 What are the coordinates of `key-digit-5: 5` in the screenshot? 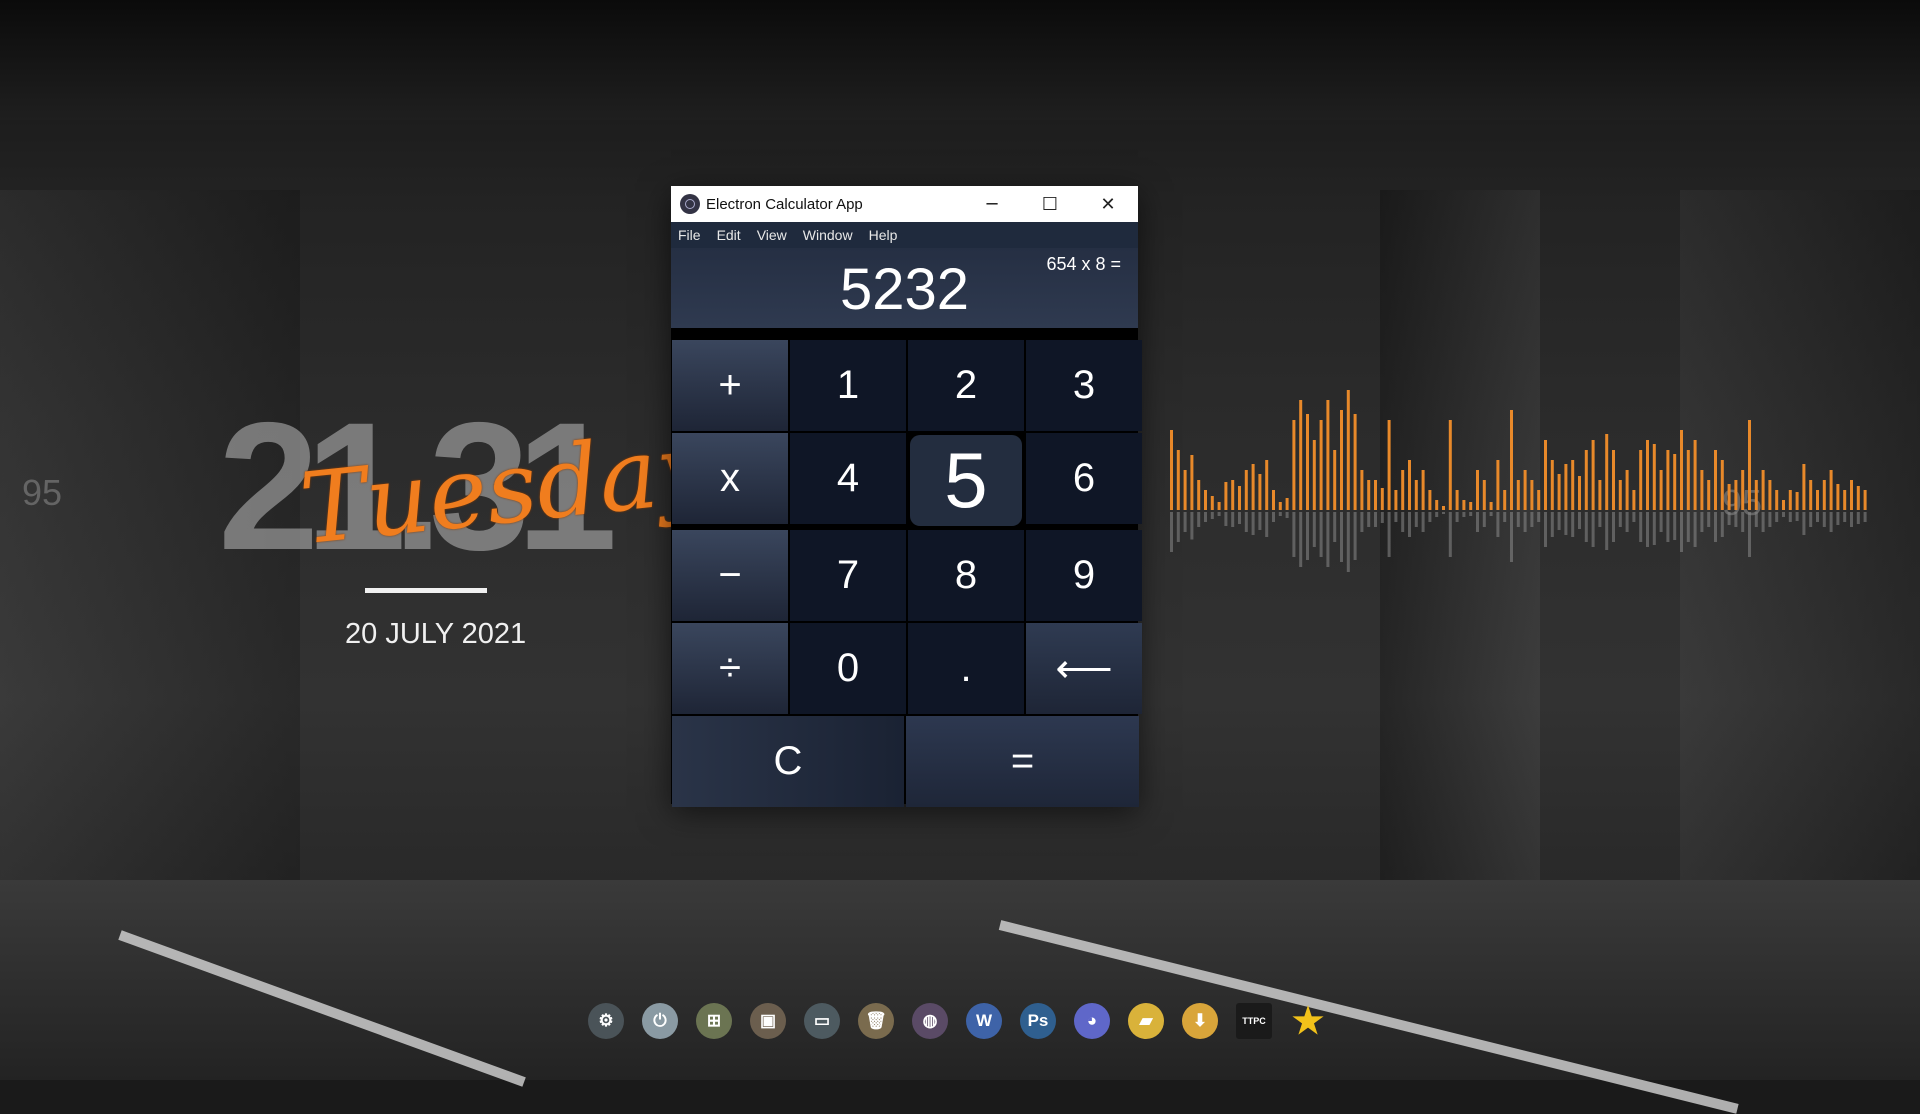 It's located at (966, 480).